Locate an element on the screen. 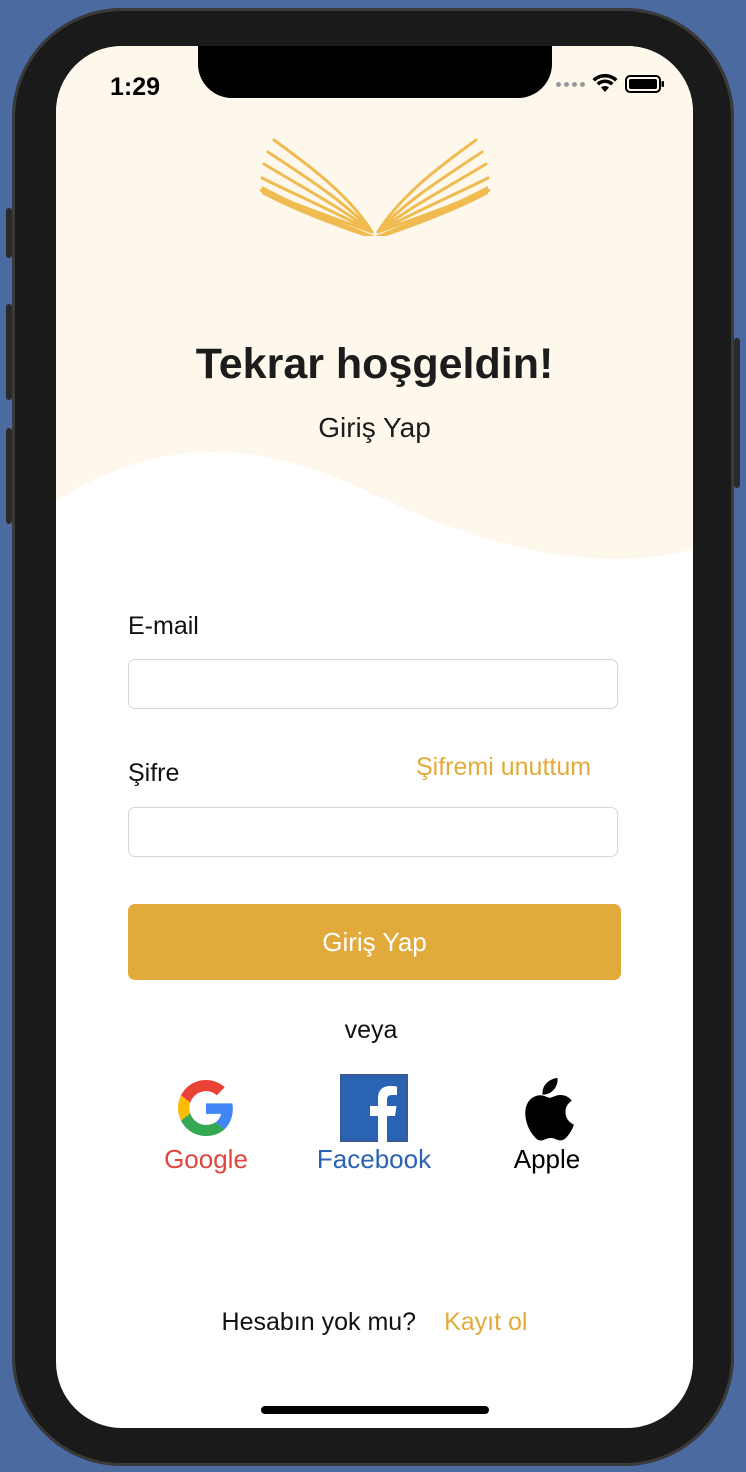 The width and height of the screenshot is (746, 1472). signup-question: Hesabın yok mu? is located at coordinates (319, 1322).